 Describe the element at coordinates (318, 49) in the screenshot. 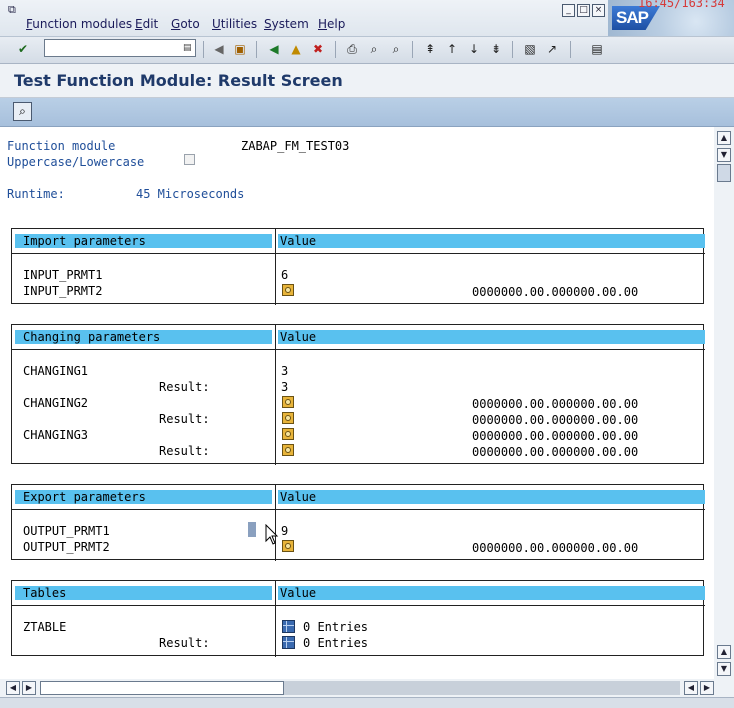

I see `cancel-icon: ✖` at that location.